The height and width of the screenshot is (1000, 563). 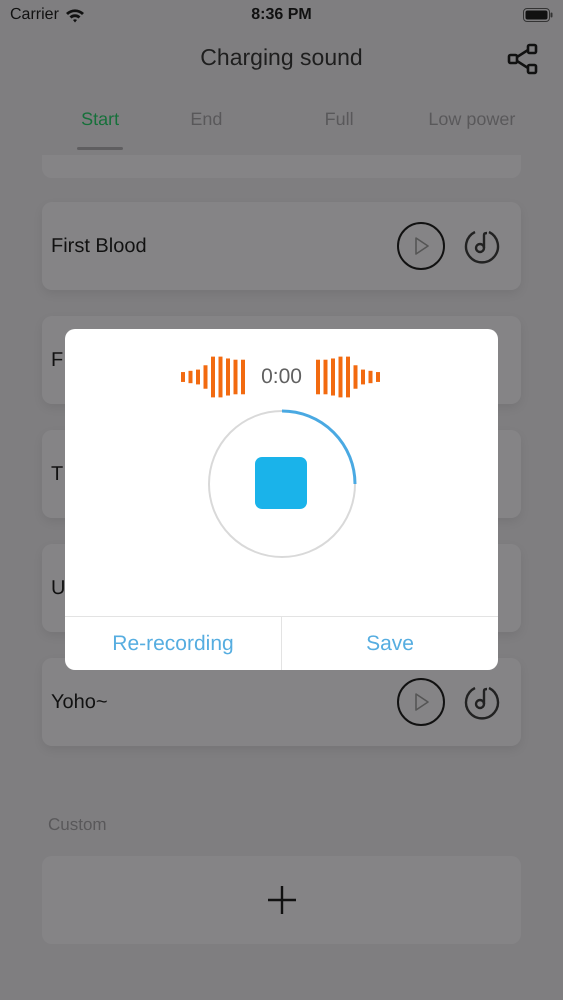 What do you see at coordinates (281, 14) in the screenshot?
I see `clock-time: 8:36 PM` at bounding box center [281, 14].